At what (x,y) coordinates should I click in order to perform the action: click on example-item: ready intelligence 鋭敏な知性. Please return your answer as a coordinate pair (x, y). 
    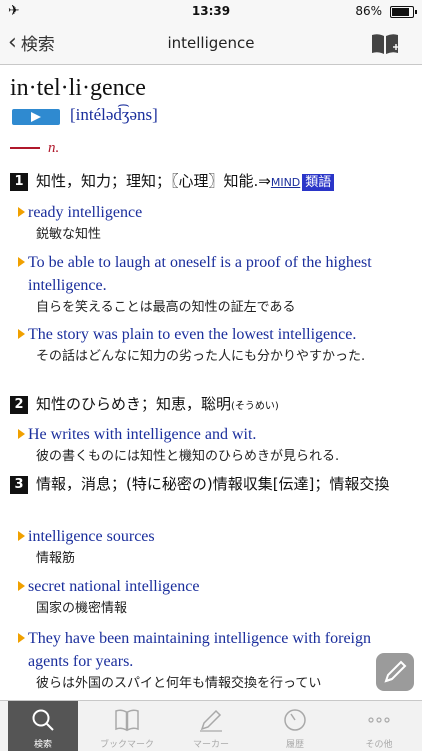
    Looking at the image, I should click on (216, 223).